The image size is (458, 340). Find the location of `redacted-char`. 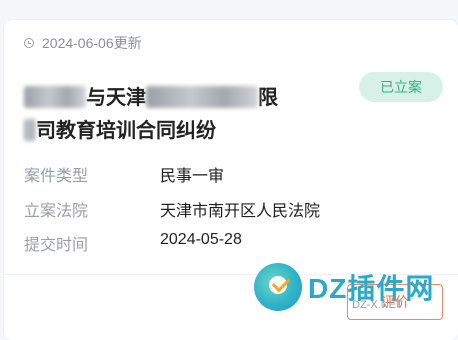

redacted-char is located at coordinates (30, 130).